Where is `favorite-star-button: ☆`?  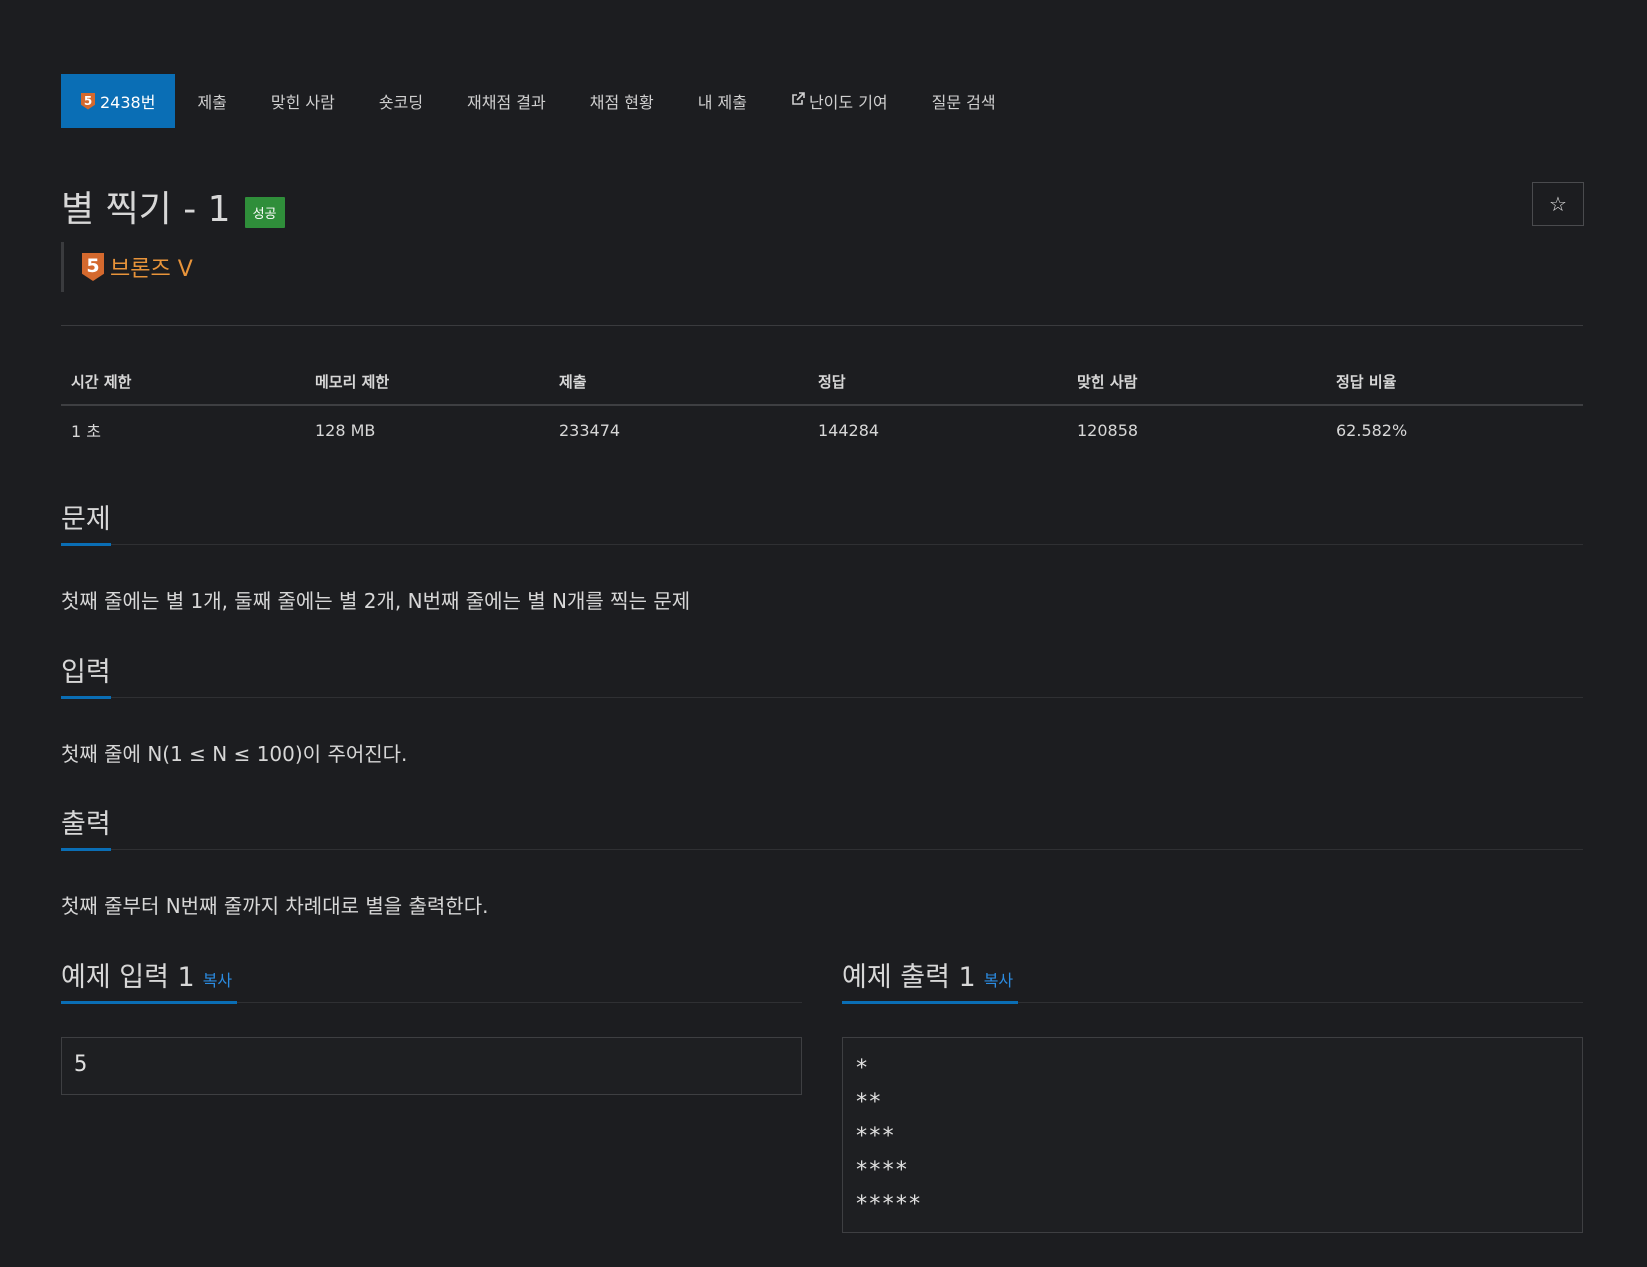
favorite-star-button: ☆ is located at coordinates (1558, 204).